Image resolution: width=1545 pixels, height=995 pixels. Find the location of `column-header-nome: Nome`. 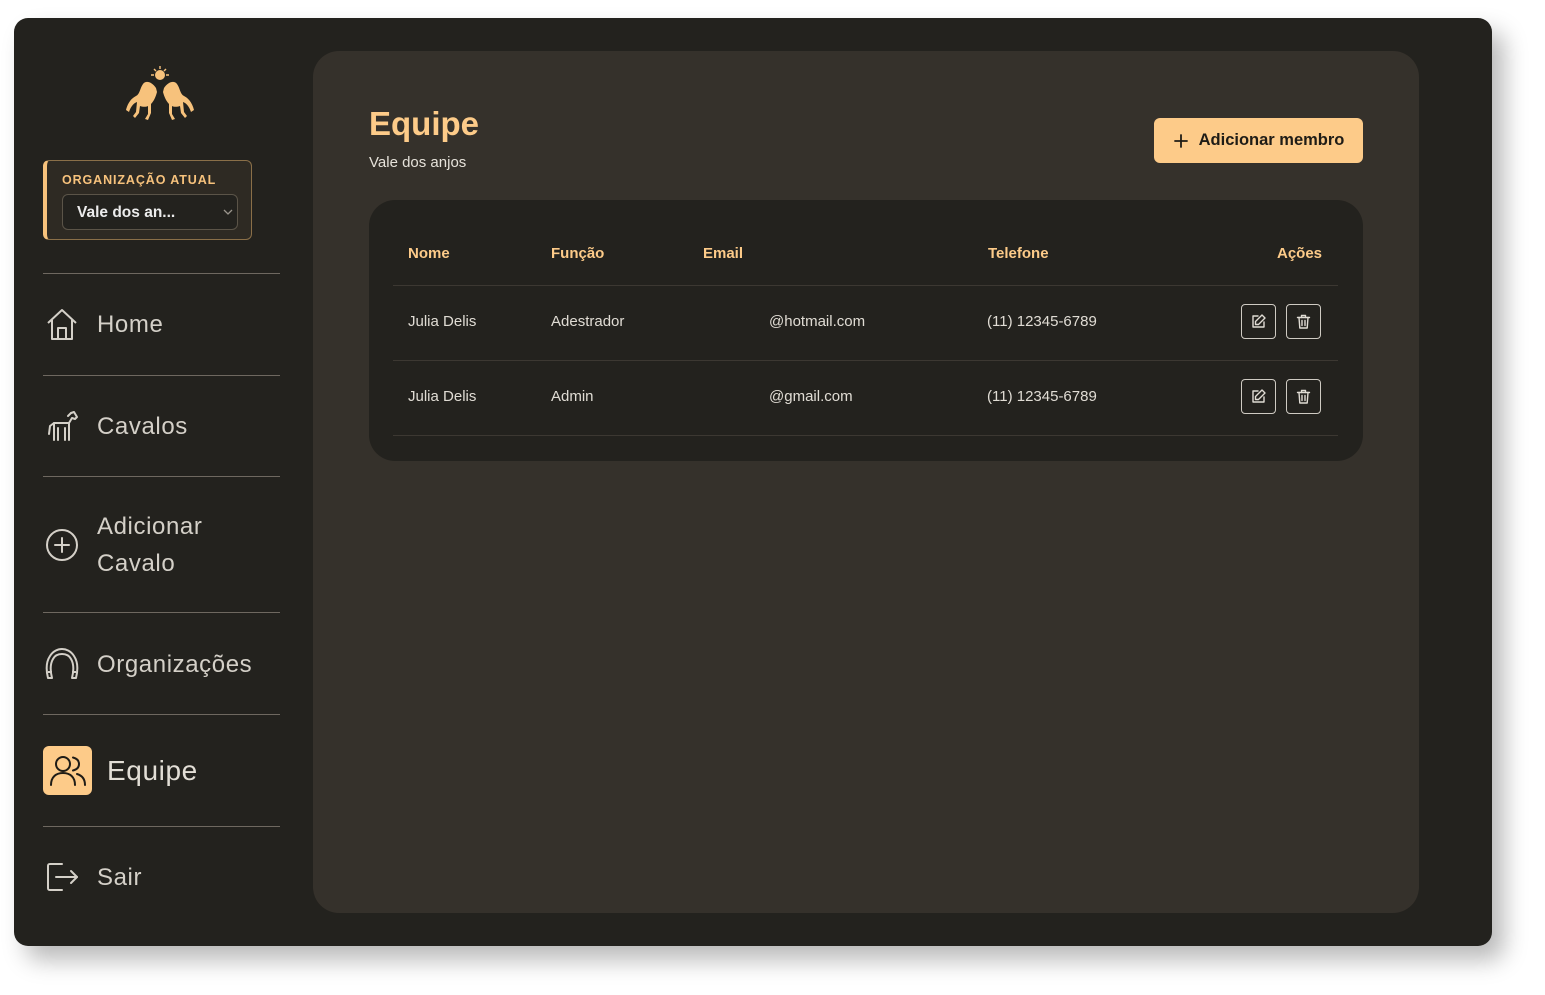

column-header-nome: Nome is located at coordinates (429, 253).